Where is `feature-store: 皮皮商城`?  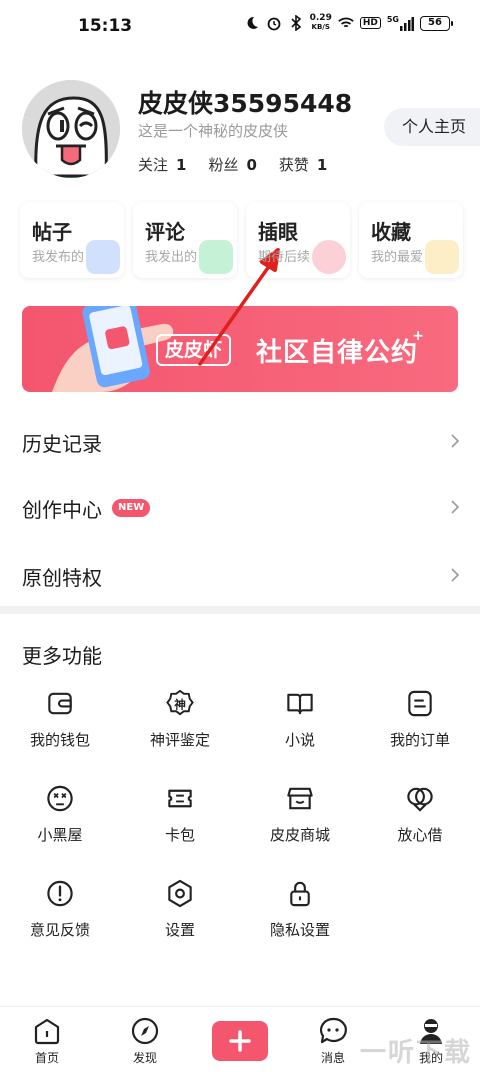
feature-store: 皮皮商城 is located at coordinates (300, 814).